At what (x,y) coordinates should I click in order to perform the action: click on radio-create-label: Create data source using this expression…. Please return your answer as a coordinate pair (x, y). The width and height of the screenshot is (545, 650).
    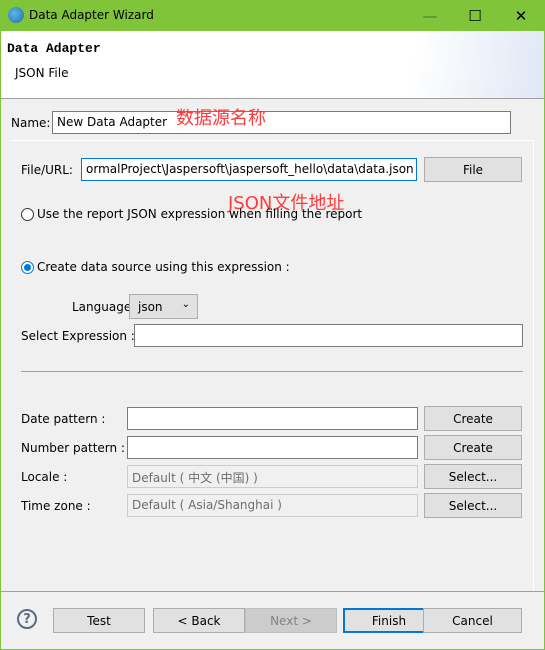
    Looking at the image, I should click on (163, 267).